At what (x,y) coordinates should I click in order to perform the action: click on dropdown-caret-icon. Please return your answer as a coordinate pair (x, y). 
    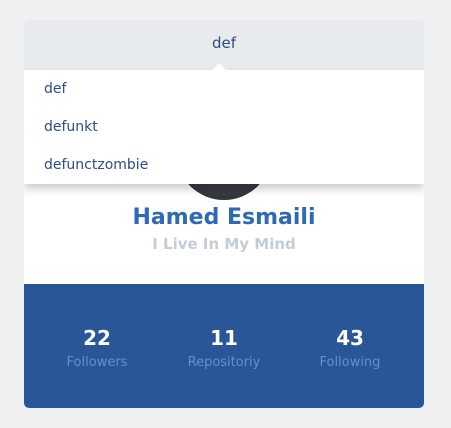
    Looking at the image, I should click on (219, 66).